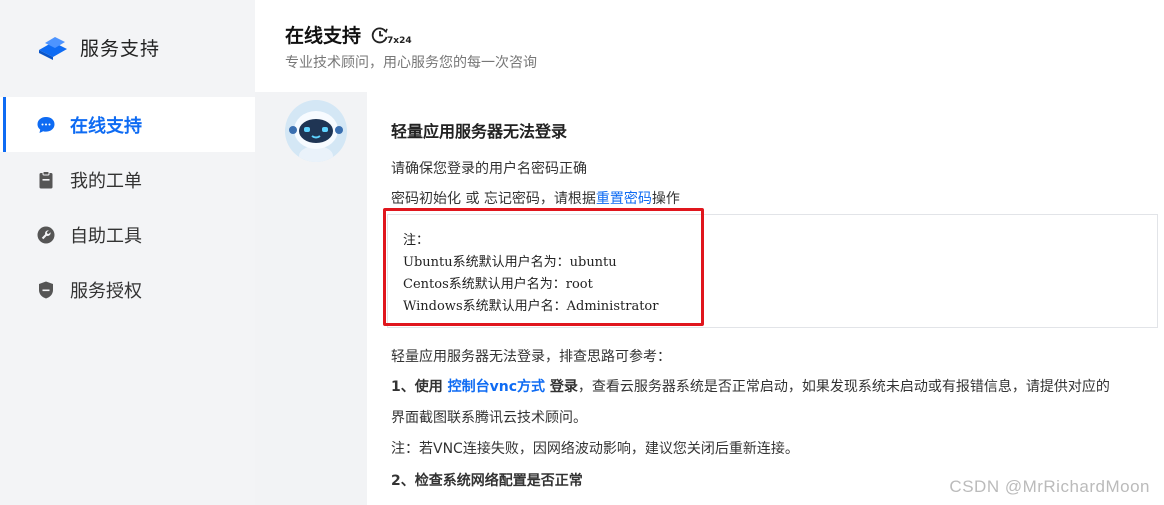 This screenshot has height=505, width=1164. Describe the element at coordinates (53, 47) in the screenshot. I see `cloud-logo-icon` at that location.